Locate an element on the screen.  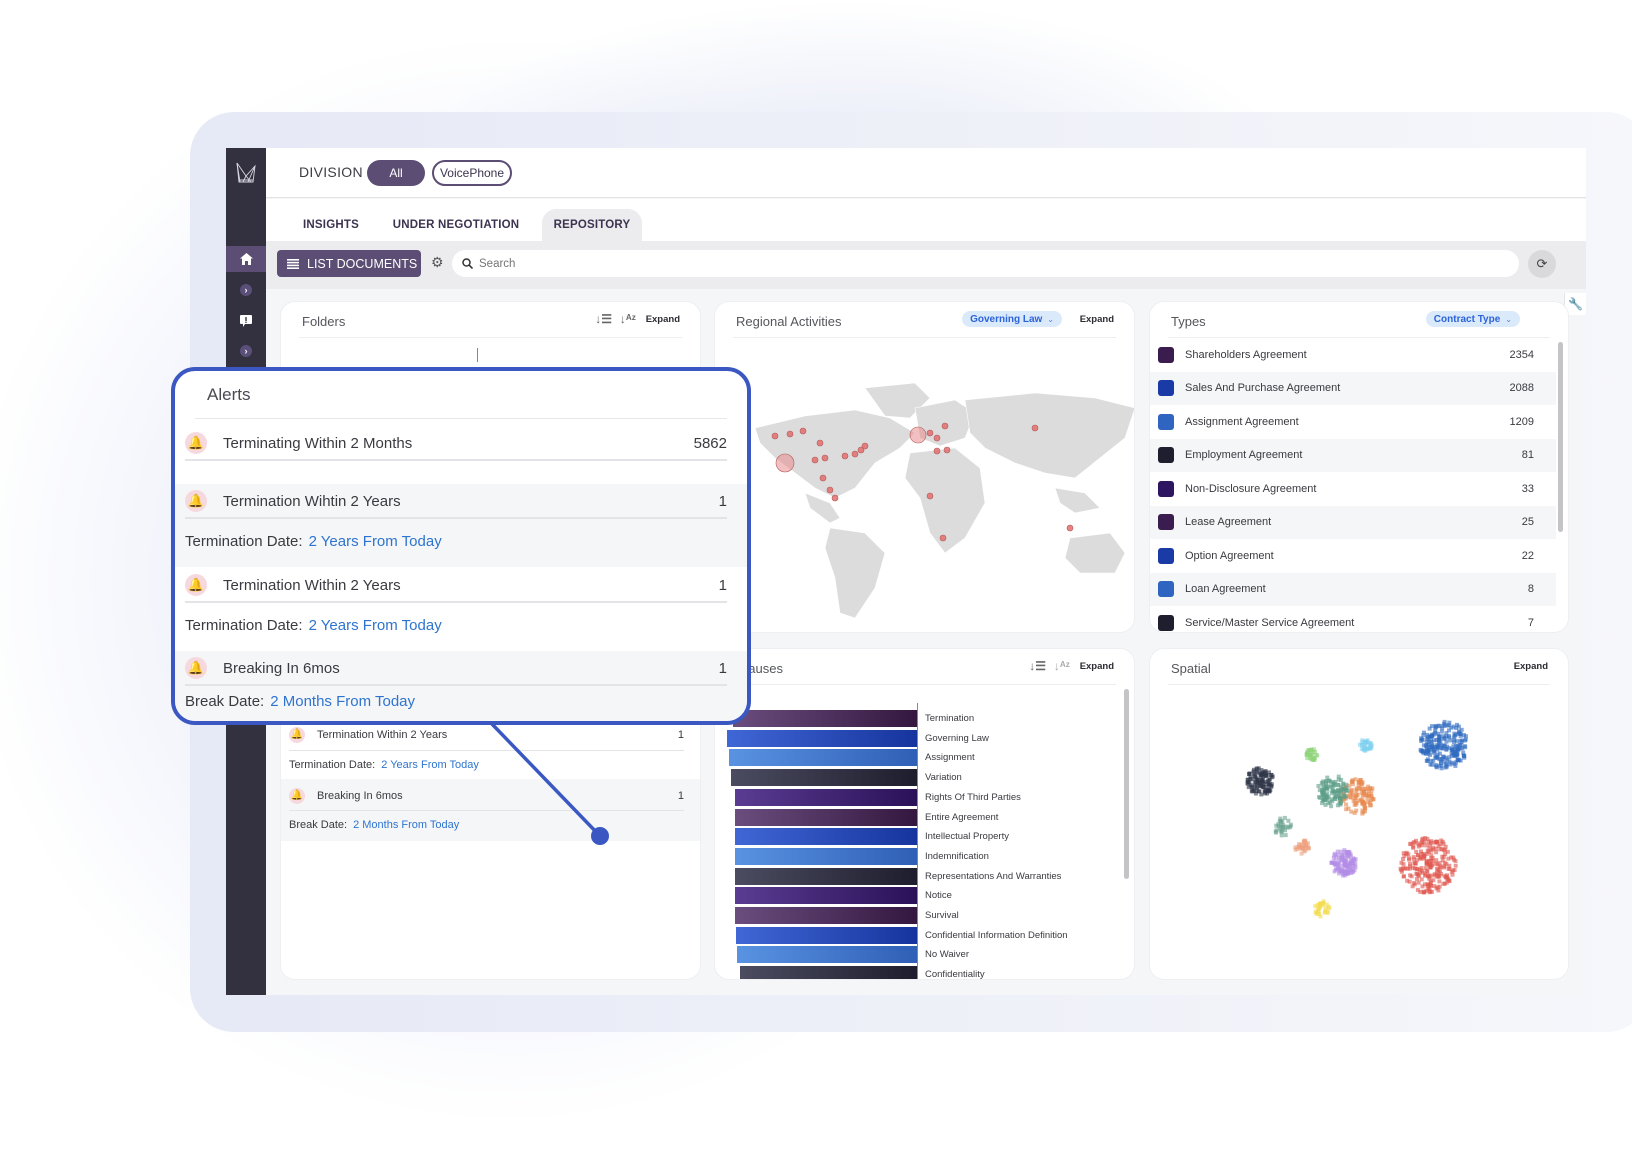
type-row: Sales And Purchase Agreement 2088 is located at coordinates (1353, 388).